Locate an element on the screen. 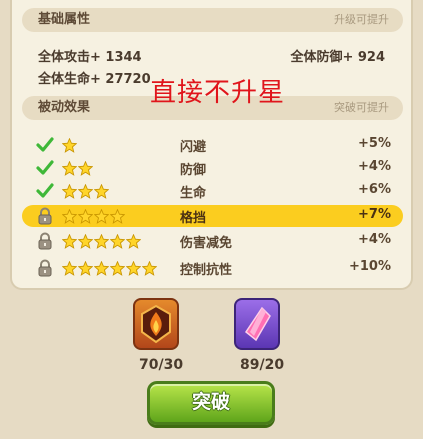  effect-name: 伤害减免 is located at coordinates (206, 243).